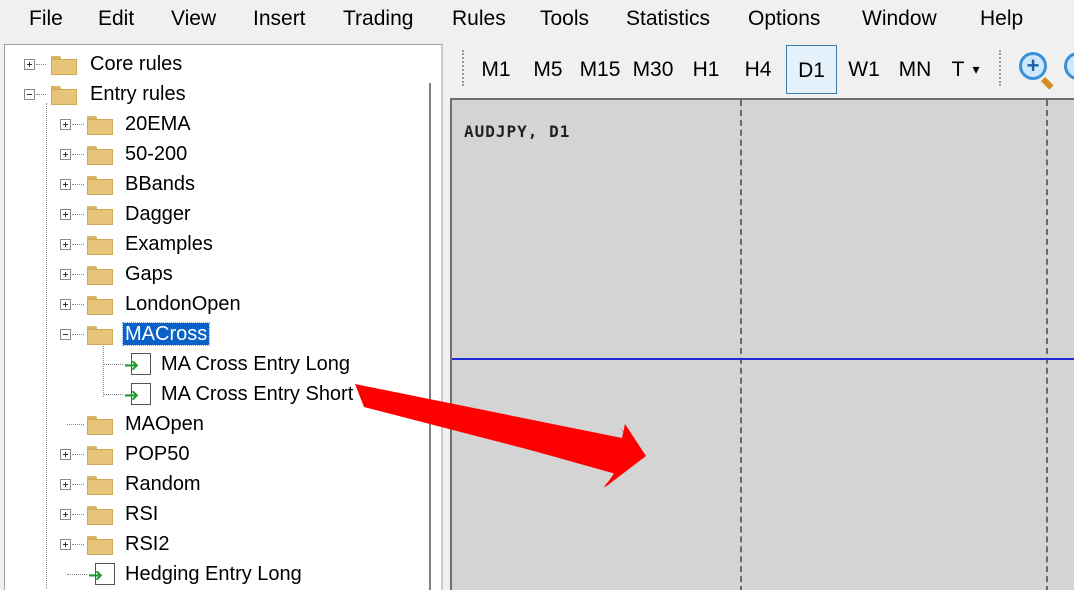 Image resolution: width=1074 pixels, height=590 pixels. I want to click on menu-help: Help, so click(1001, 19).